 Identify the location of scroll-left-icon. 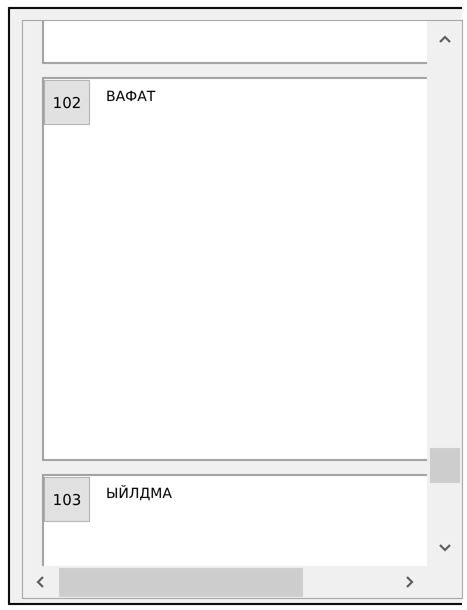
(40, 582).